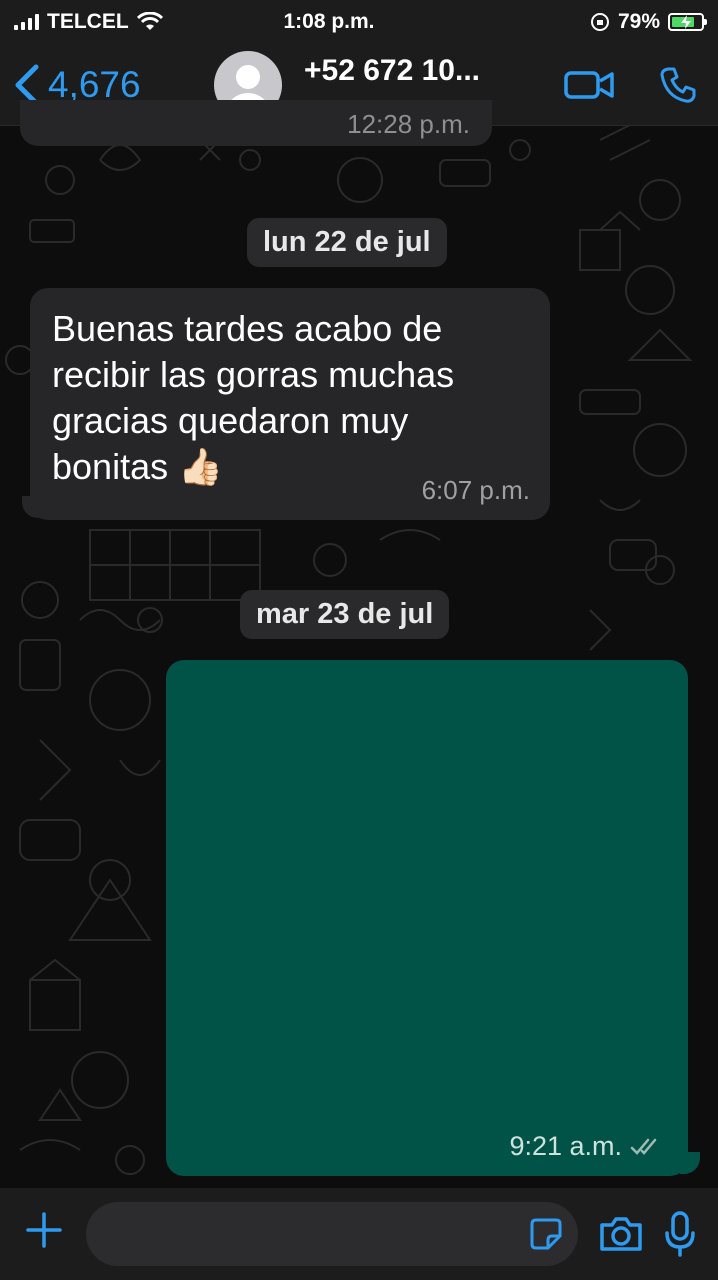  What do you see at coordinates (88, 21) in the screenshot?
I see `carrier-label: TELCEL` at bounding box center [88, 21].